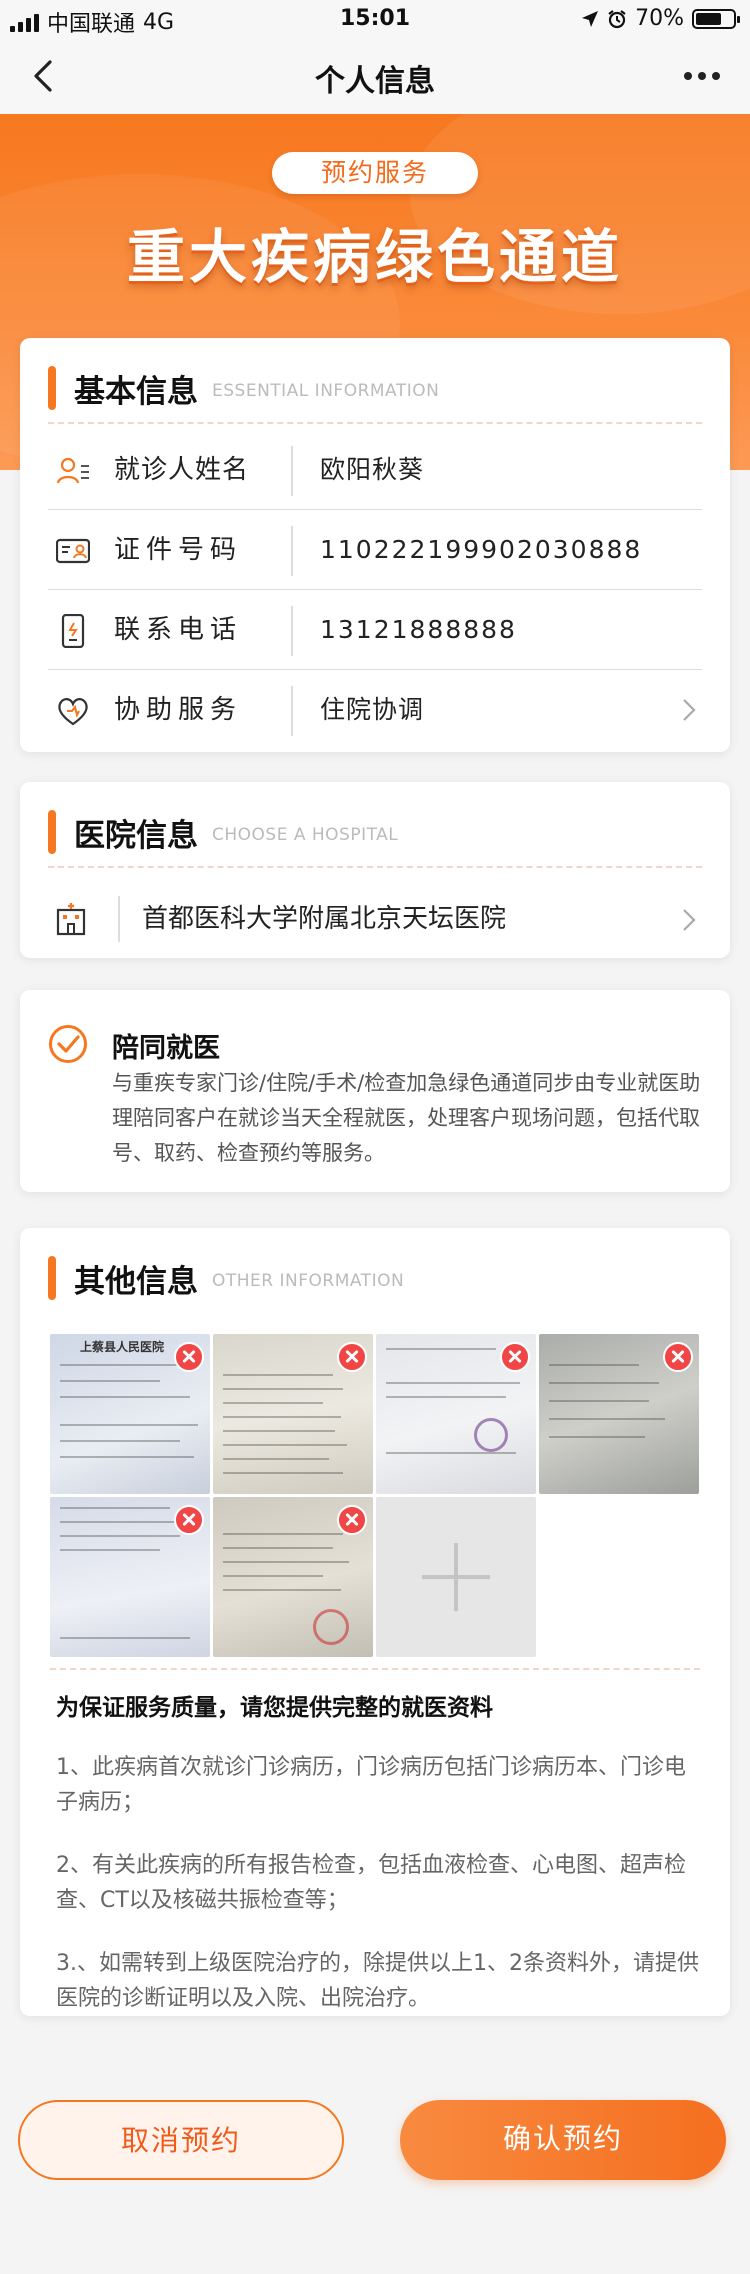 The height and width of the screenshot is (2274, 750). Describe the element at coordinates (71, 919) in the screenshot. I see `hospital-icon` at that location.